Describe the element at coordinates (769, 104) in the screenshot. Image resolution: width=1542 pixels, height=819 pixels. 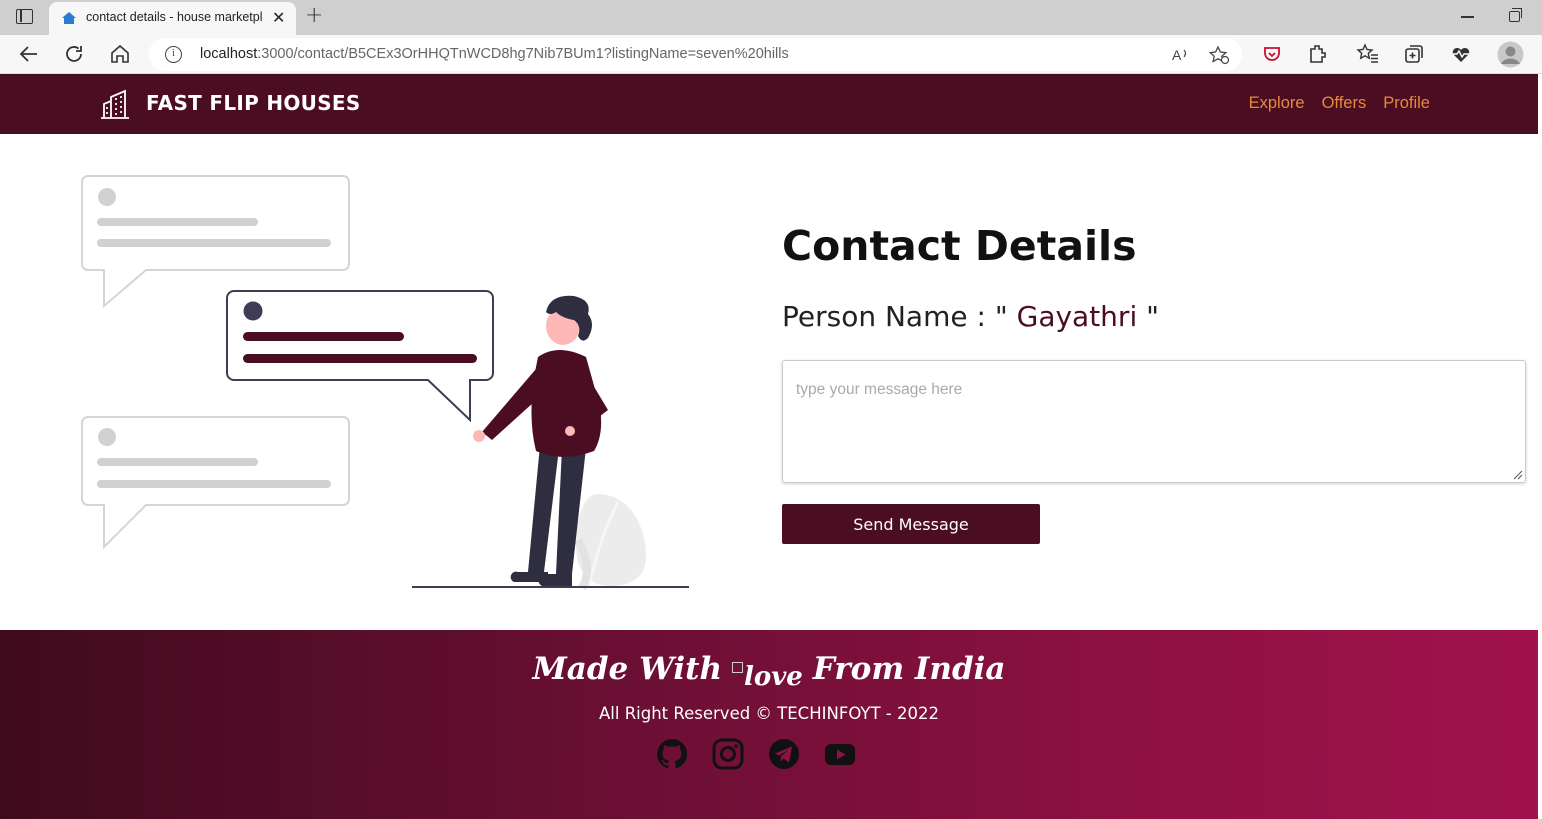
I see `site-navbar: FAST FLIP HOUSES Explore Offers Profile` at that location.